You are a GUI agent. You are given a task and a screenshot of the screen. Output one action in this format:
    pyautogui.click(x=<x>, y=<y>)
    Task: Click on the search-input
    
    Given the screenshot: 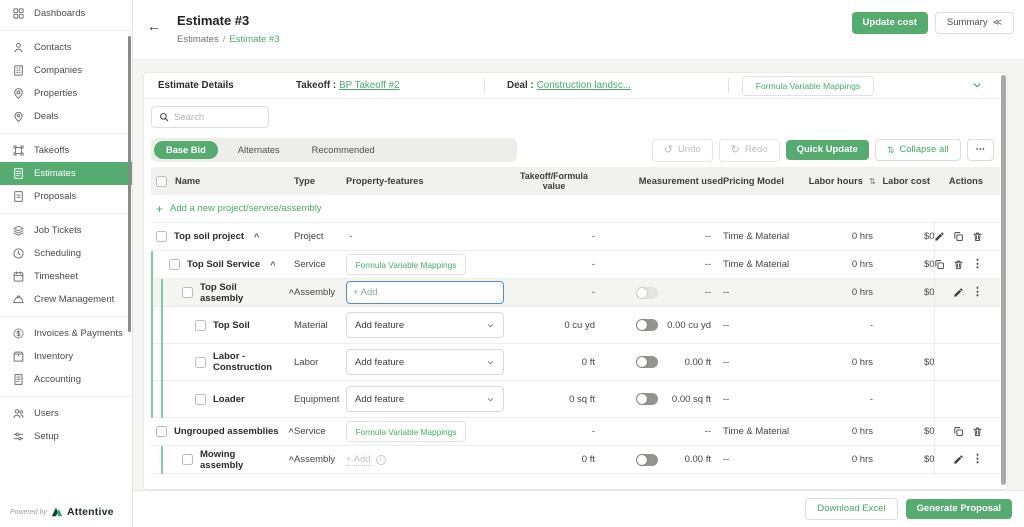 What is the action you would take?
    pyautogui.click(x=214, y=117)
    